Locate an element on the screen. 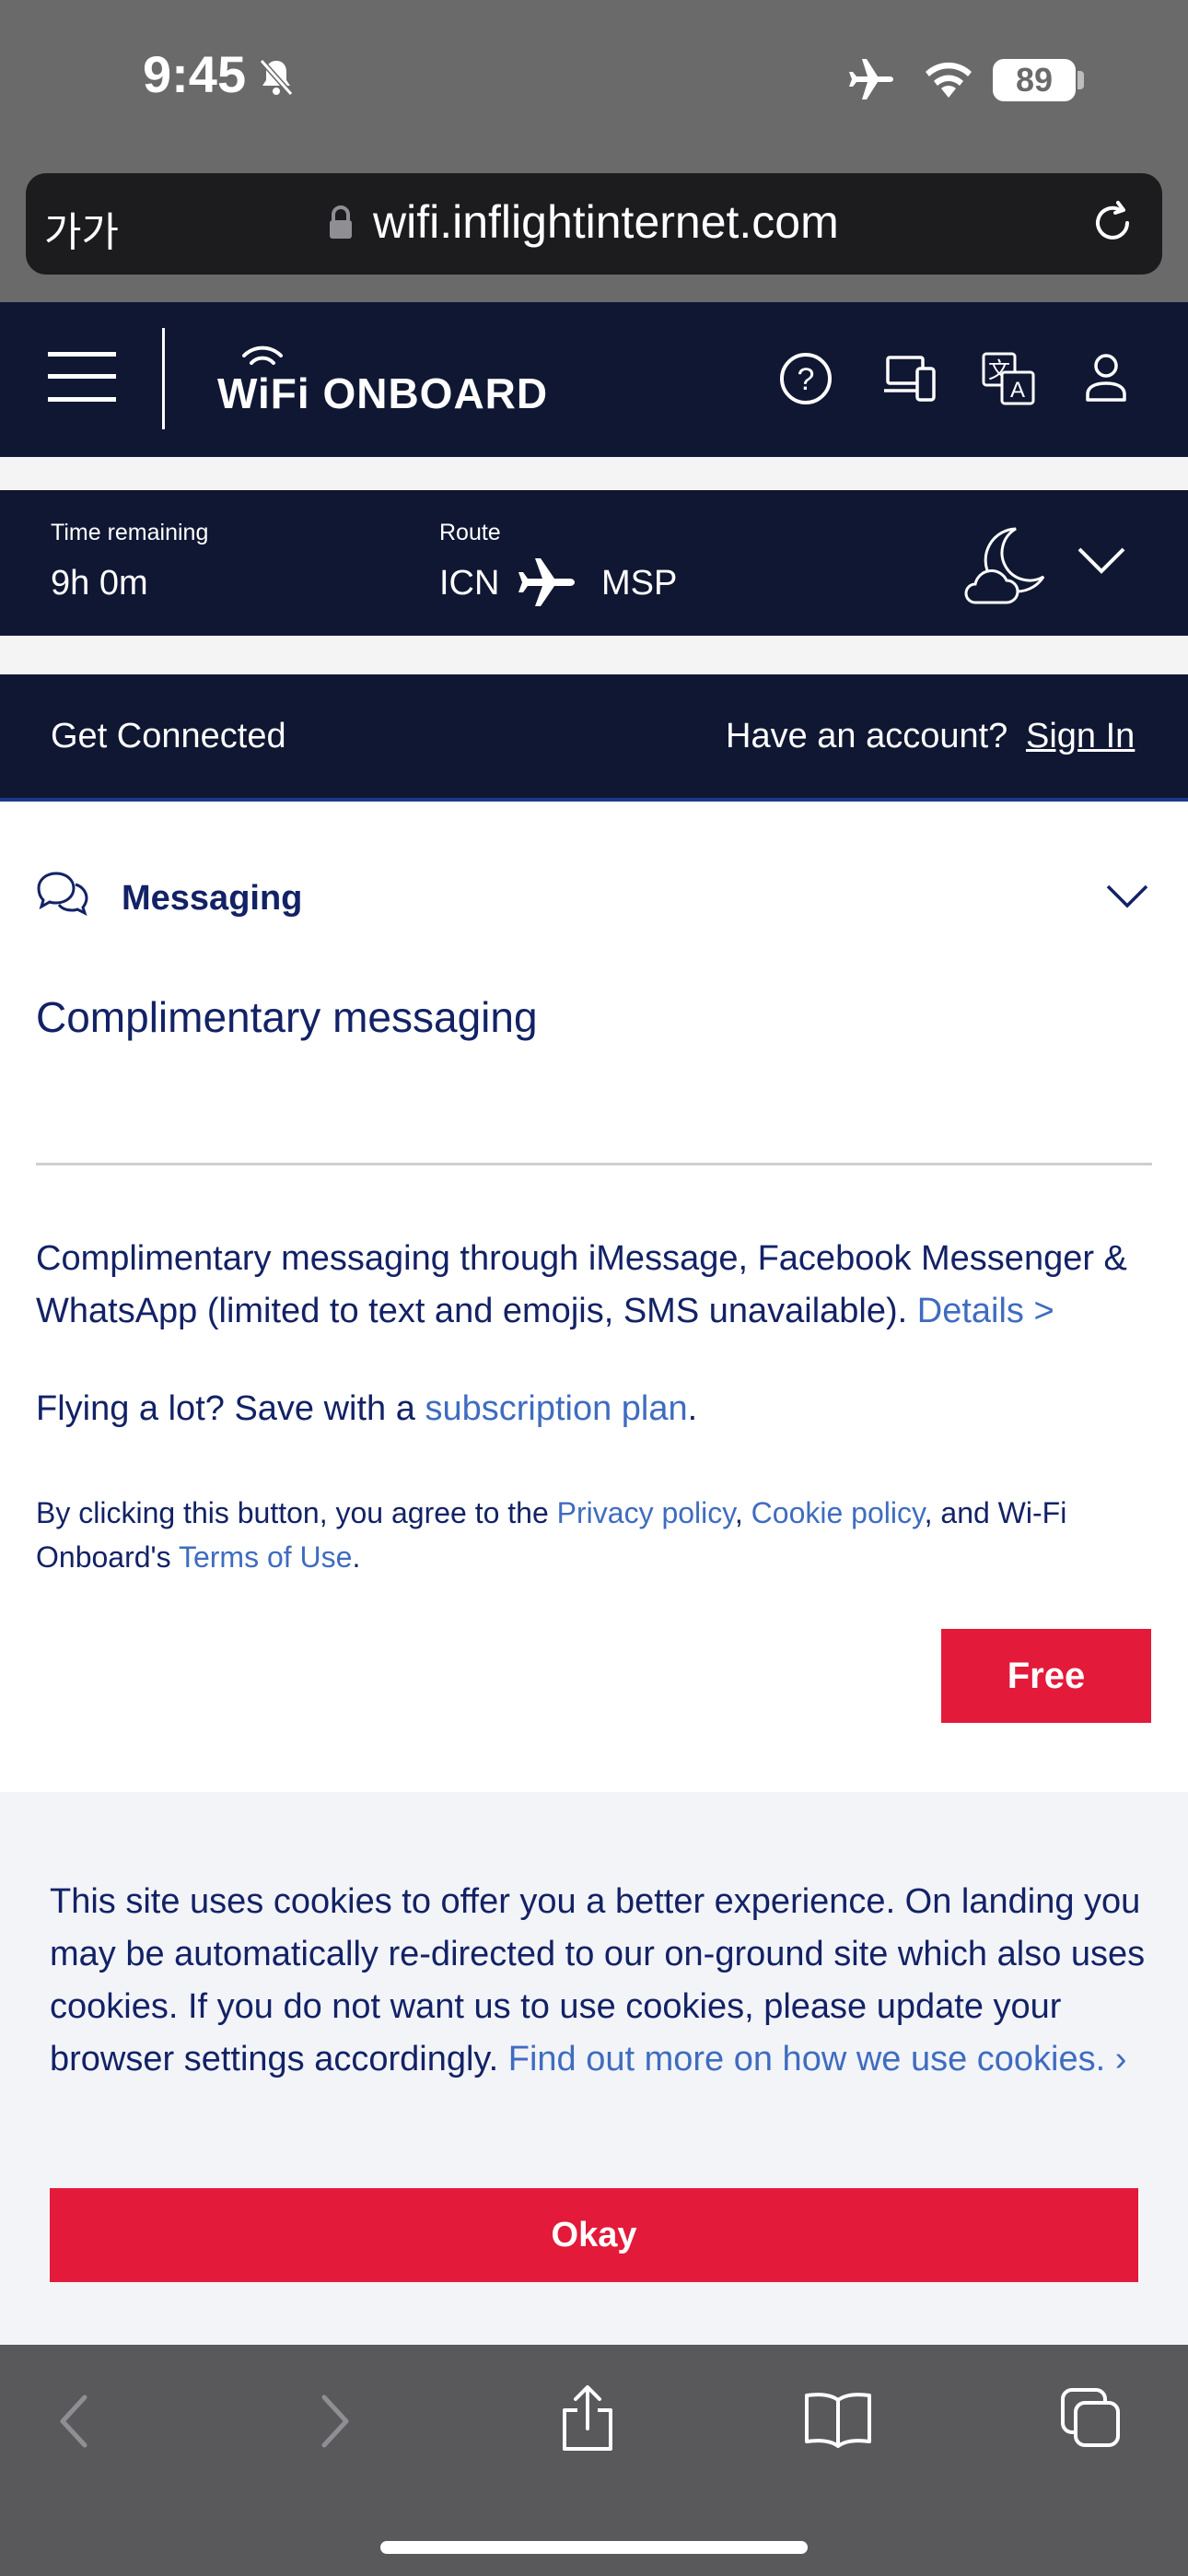 This screenshot has height=2576, width=1188. lock-icon is located at coordinates (341, 222).